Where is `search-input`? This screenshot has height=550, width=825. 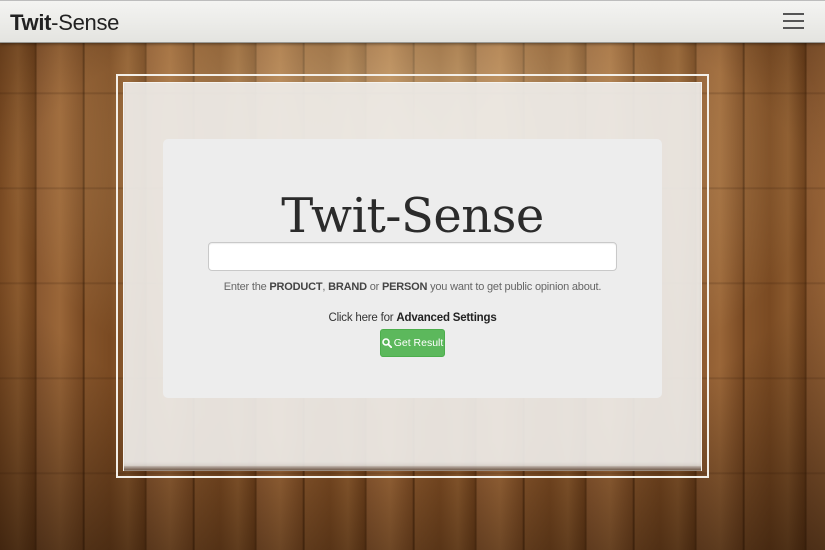
search-input is located at coordinates (412, 256).